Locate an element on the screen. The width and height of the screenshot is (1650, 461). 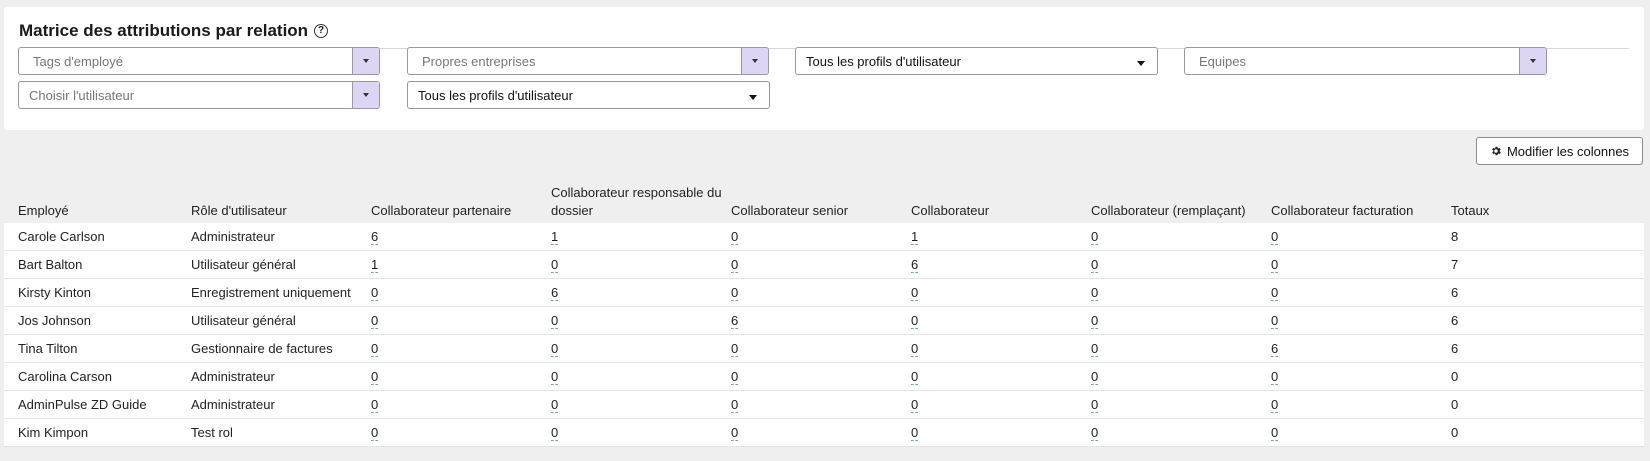
column-header-senior: Collaborateur senior is located at coordinates (789, 211).